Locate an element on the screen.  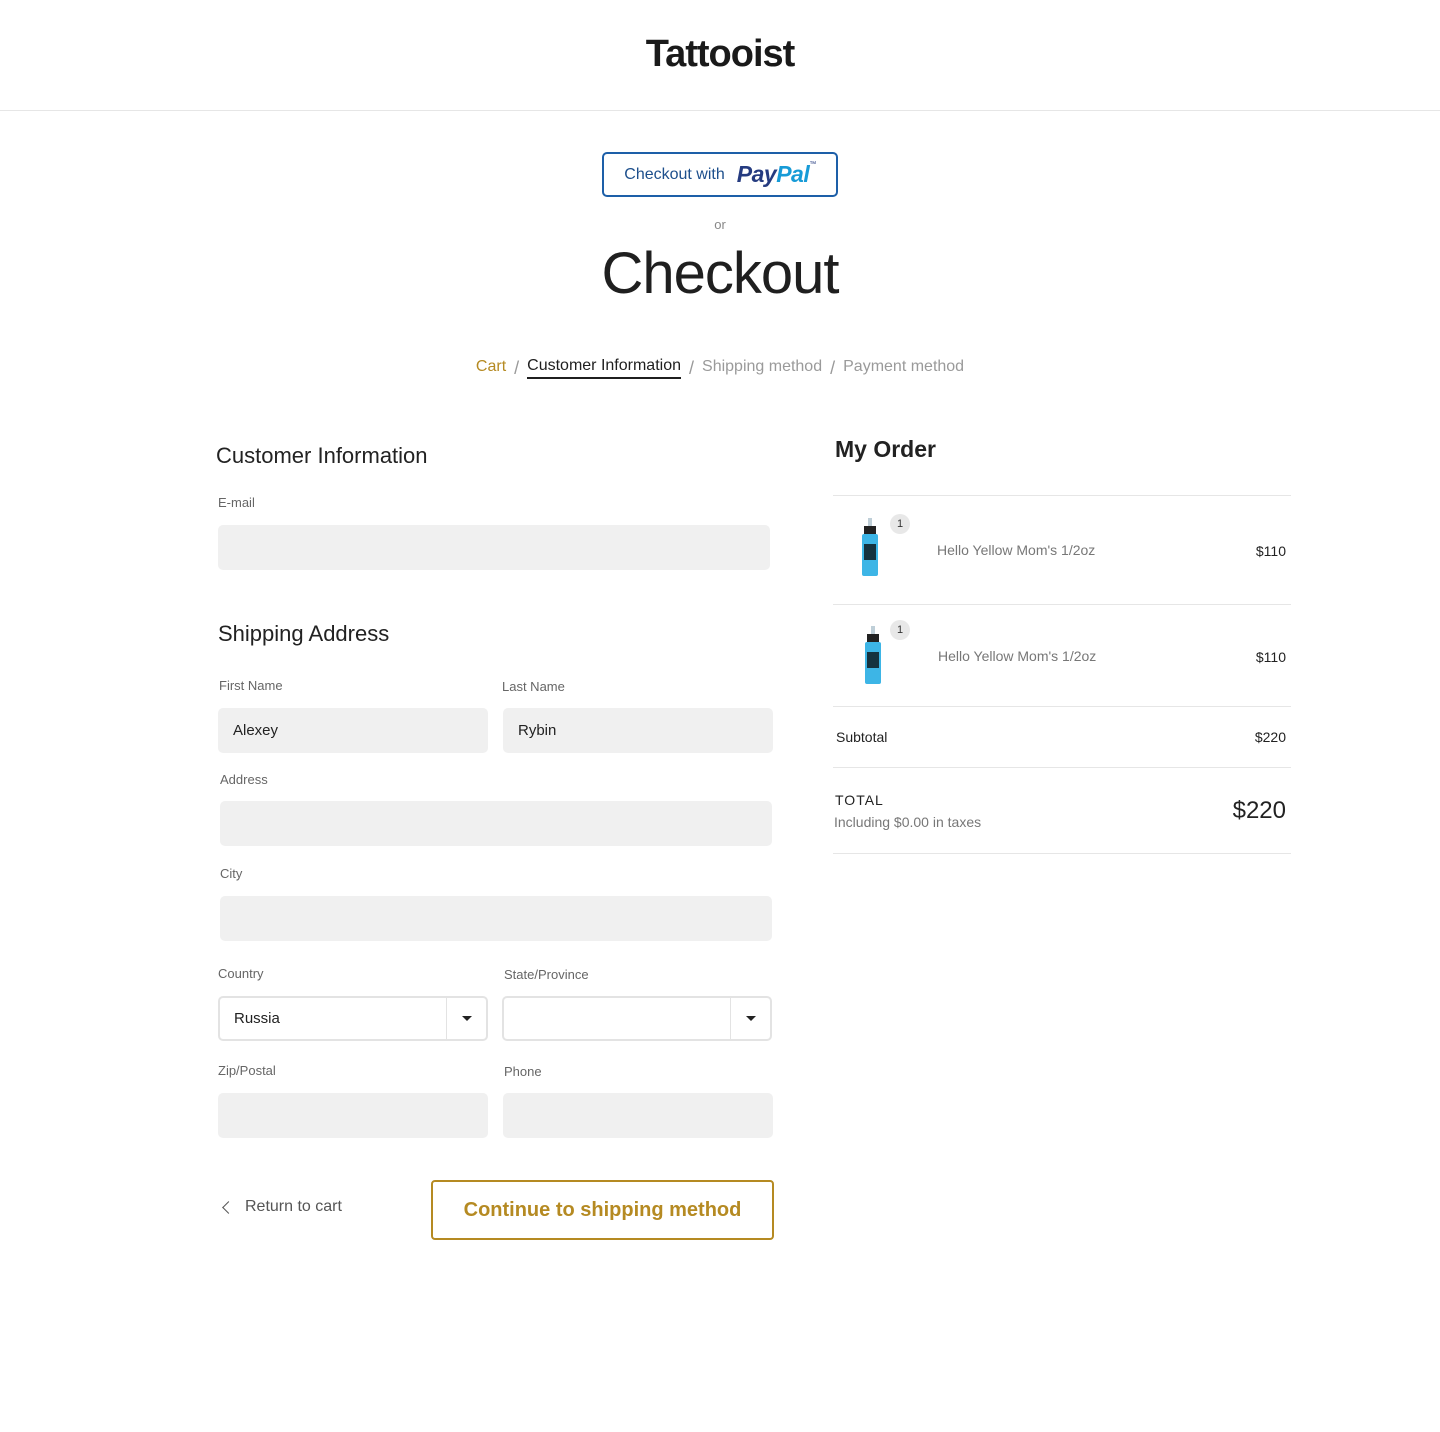
email-label: E-mail is located at coordinates (236, 502).